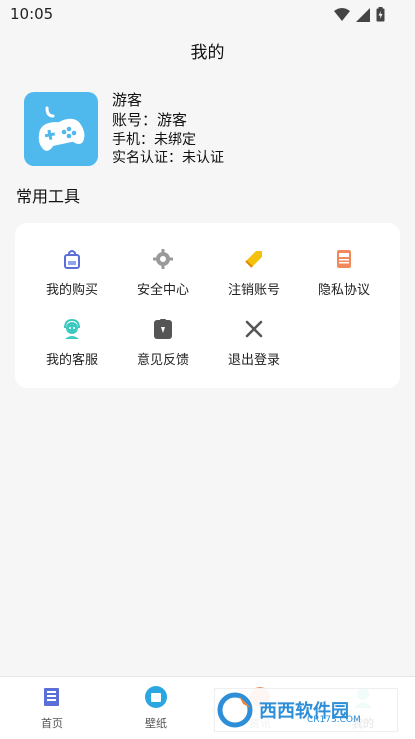 The width and height of the screenshot is (415, 739). I want to click on logo-icon, so click(235, 710).